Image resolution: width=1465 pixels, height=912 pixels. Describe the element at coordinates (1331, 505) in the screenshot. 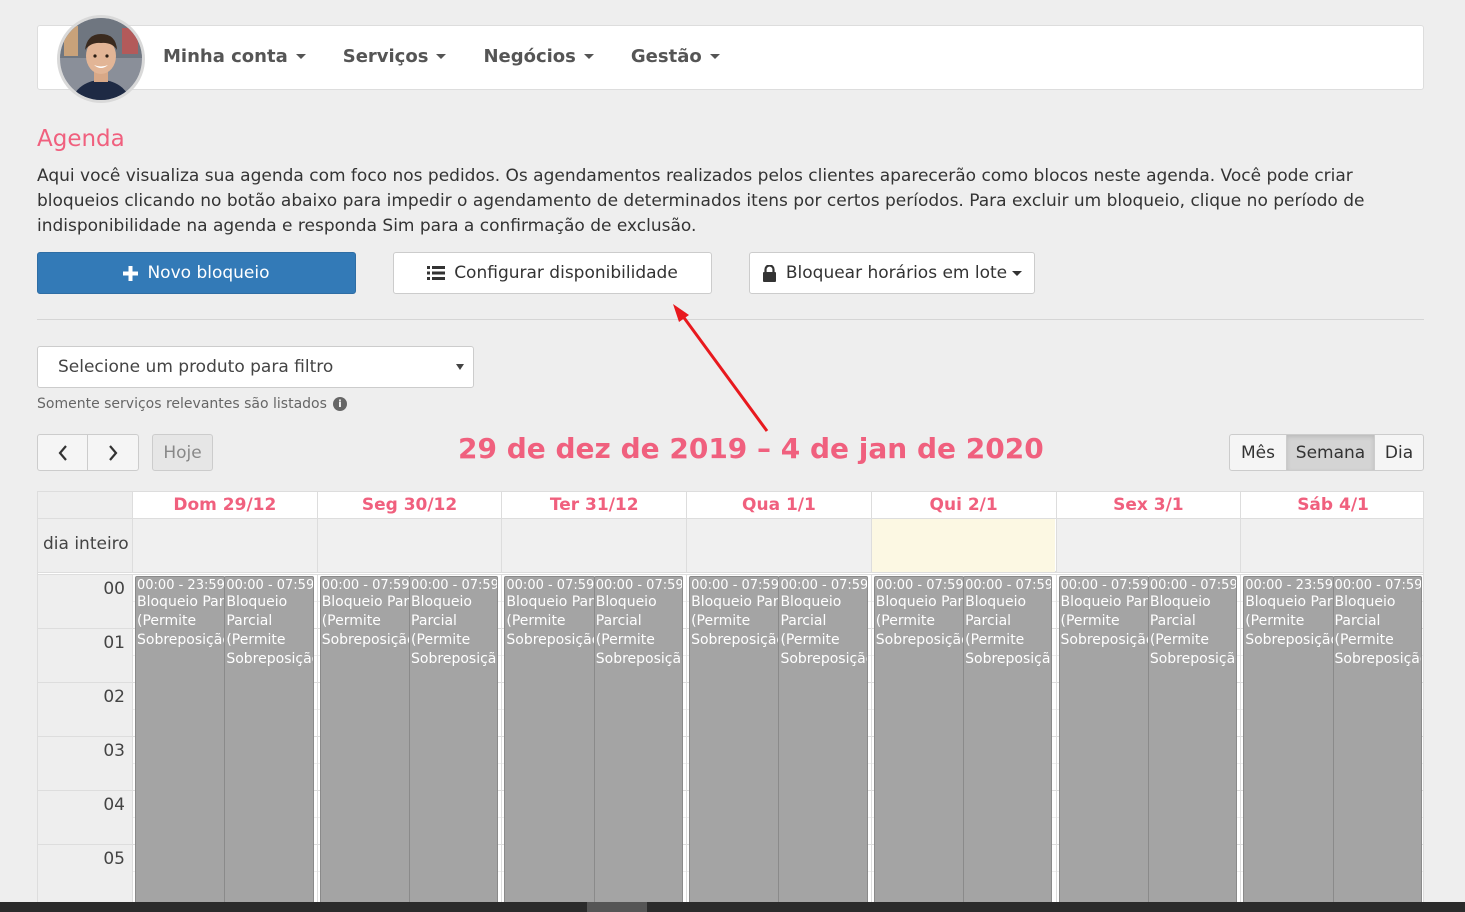

I see `day-header: Sáb 4/1` at that location.